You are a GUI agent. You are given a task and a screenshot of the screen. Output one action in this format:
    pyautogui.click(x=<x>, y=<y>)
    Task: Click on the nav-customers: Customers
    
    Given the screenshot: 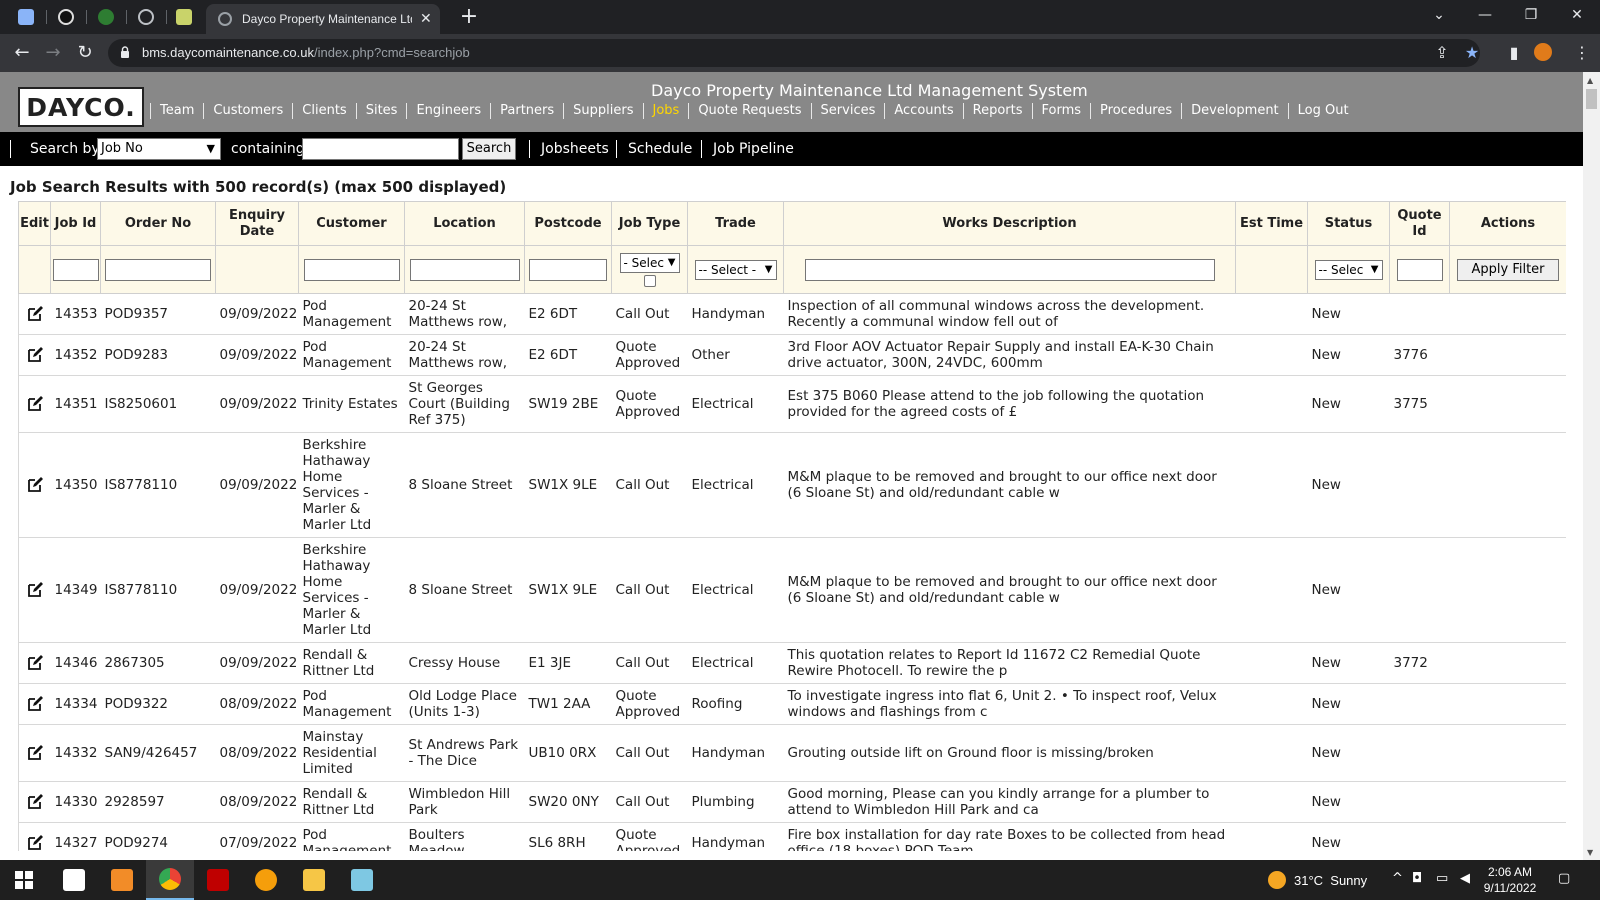 What is the action you would take?
    pyautogui.click(x=247, y=111)
    